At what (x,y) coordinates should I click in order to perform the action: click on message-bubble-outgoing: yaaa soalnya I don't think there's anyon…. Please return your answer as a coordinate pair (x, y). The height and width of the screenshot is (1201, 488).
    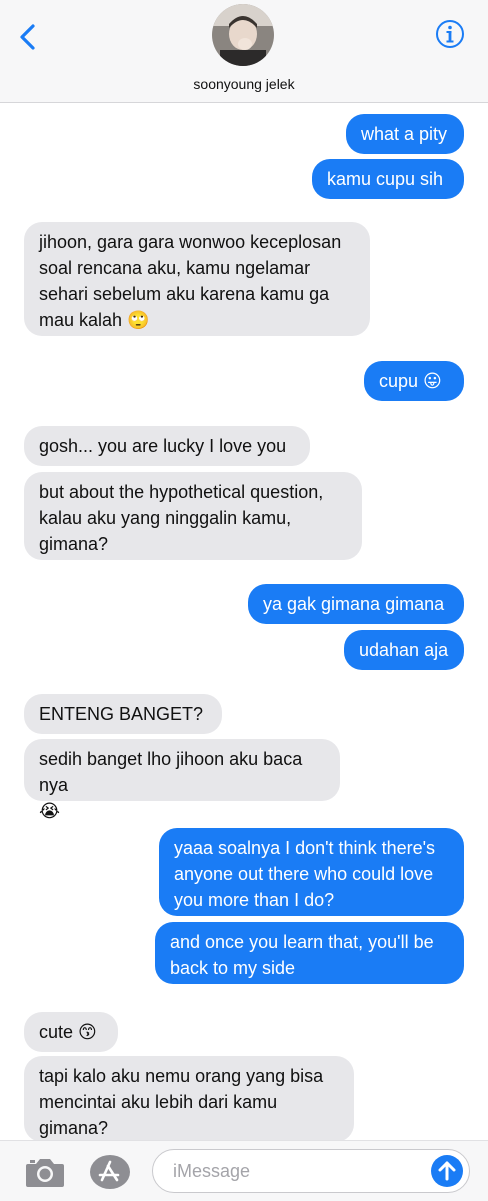
    Looking at the image, I should click on (311, 872).